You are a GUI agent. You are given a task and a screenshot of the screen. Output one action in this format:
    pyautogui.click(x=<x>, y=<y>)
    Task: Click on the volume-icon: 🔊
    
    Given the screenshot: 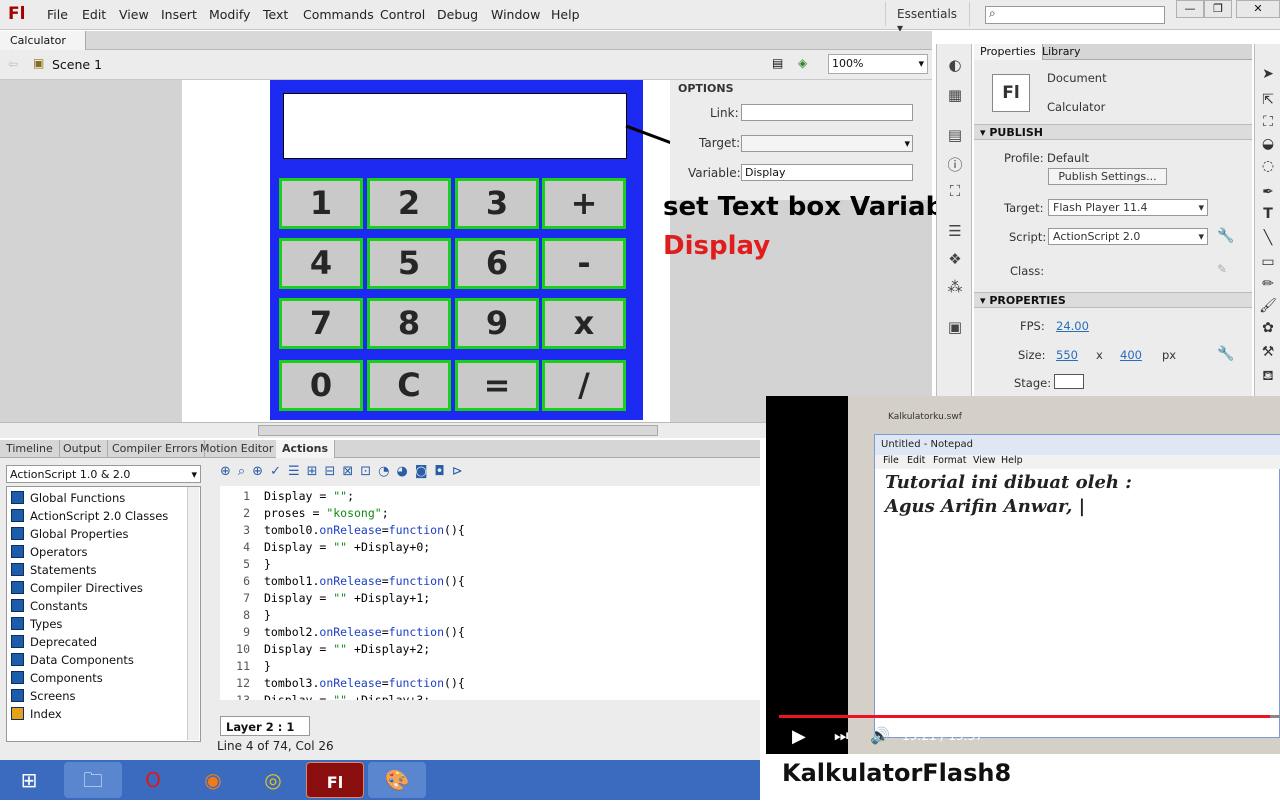 What is the action you would take?
    pyautogui.click(x=880, y=735)
    